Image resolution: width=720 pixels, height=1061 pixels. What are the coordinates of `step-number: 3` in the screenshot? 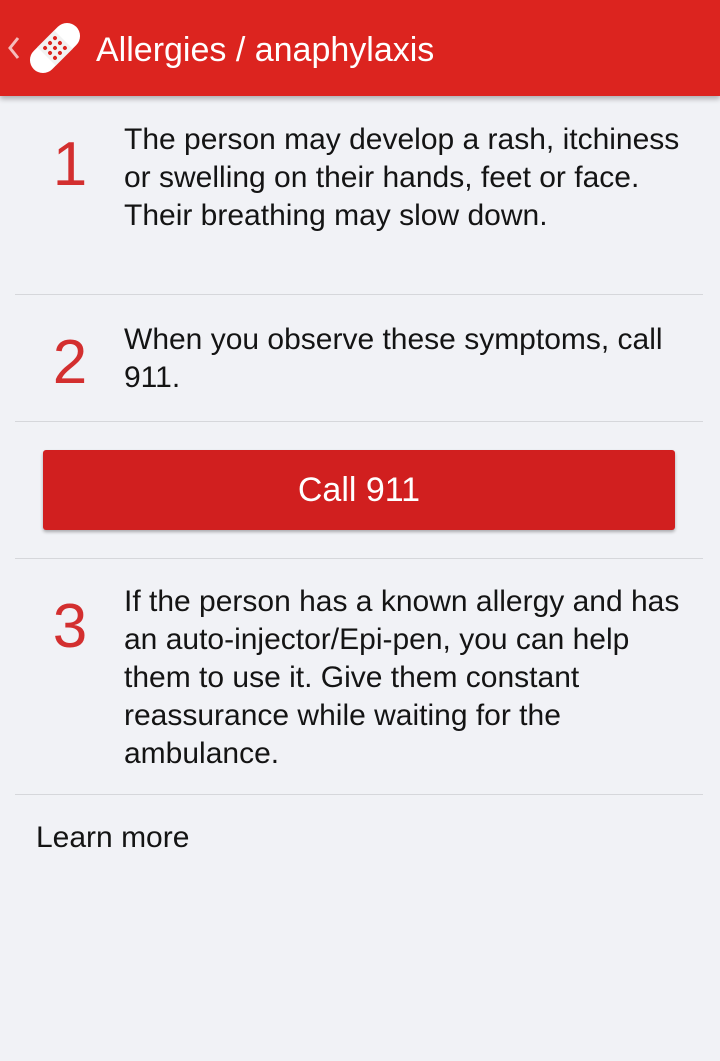 It's located at (70, 626).